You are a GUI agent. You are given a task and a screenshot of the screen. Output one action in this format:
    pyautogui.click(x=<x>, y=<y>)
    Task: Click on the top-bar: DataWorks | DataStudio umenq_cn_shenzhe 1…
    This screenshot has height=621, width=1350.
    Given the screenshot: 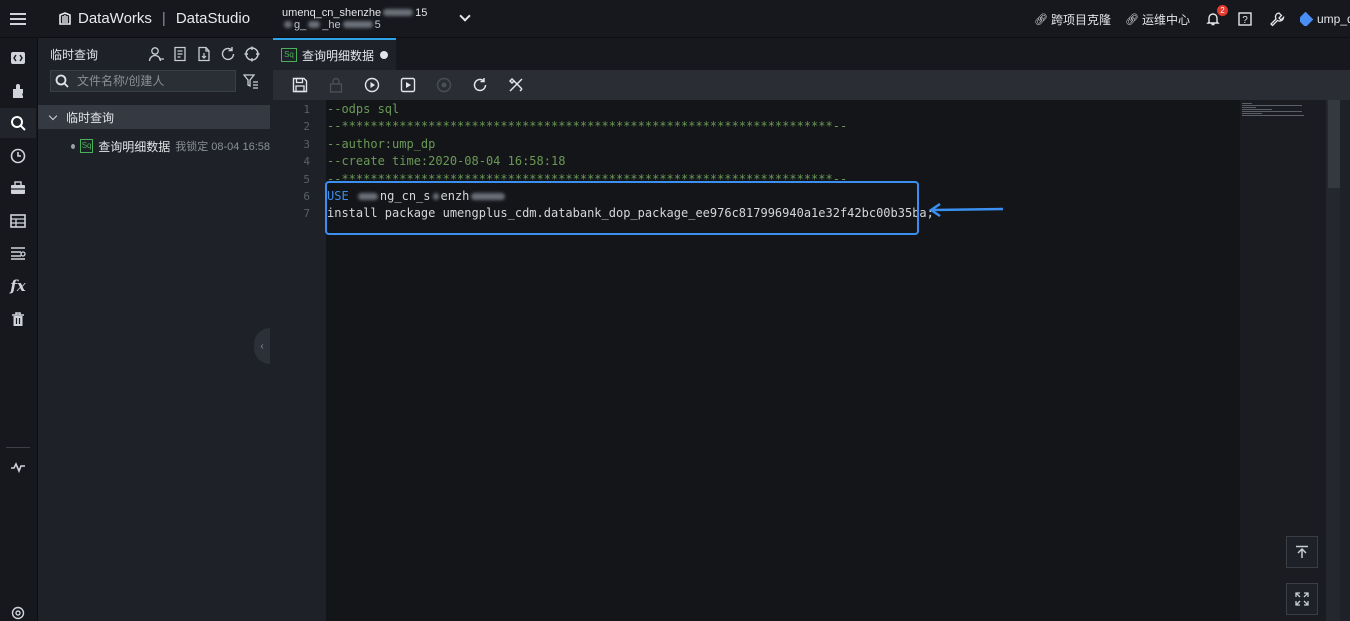 What is the action you would take?
    pyautogui.click(x=675, y=19)
    